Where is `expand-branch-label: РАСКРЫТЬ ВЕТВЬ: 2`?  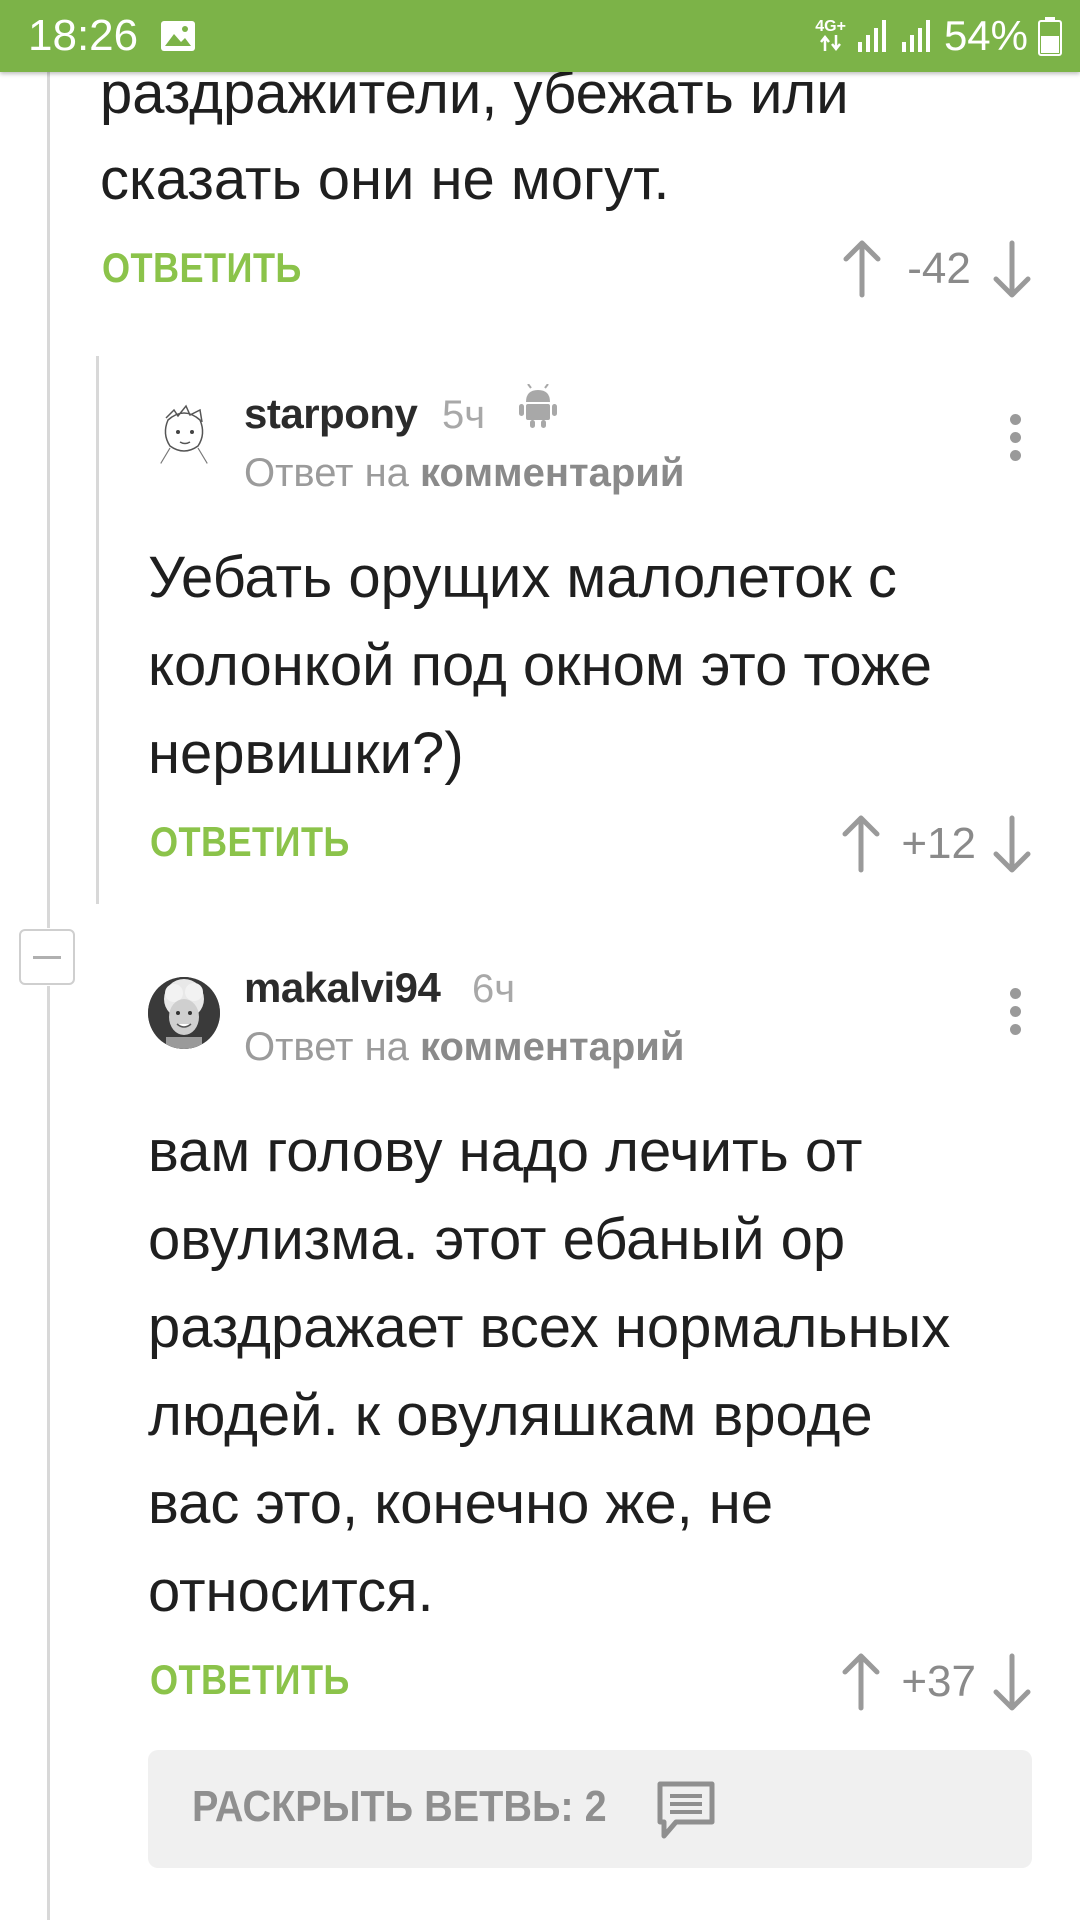
expand-branch-label: РАСКРЫТЬ ВЕТВЬ: 2 is located at coordinates (399, 1806).